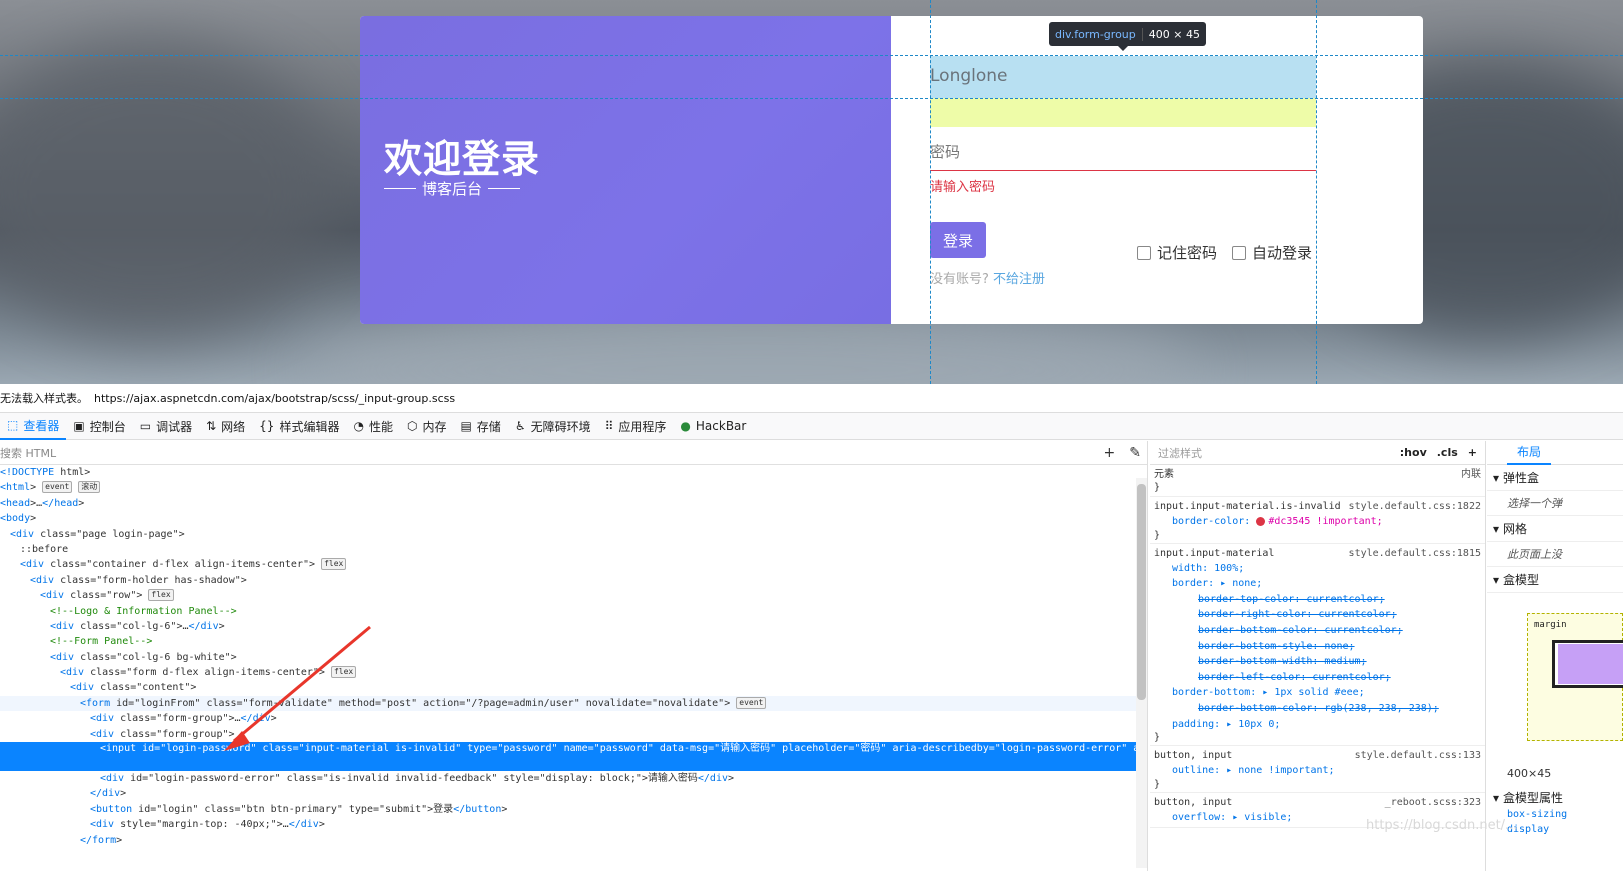 Image resolution: width=1623 pixels, height=871 pixels. What do you see at coordinates (573, 472) in the screenshot?
I see `markup-node: <!DOCTYPE html>` at bounding box center [573, 472].